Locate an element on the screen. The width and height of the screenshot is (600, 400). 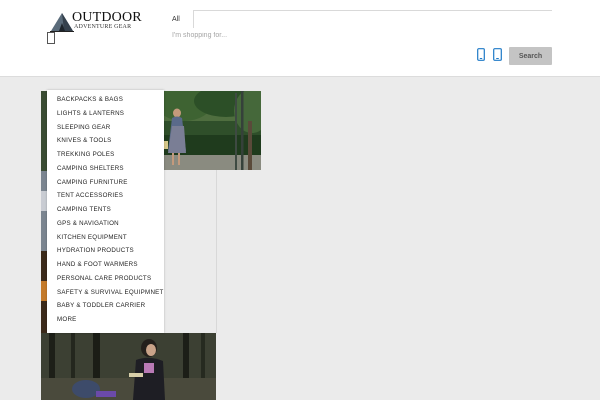
search-button: Search is located at coordinates (530, 56).